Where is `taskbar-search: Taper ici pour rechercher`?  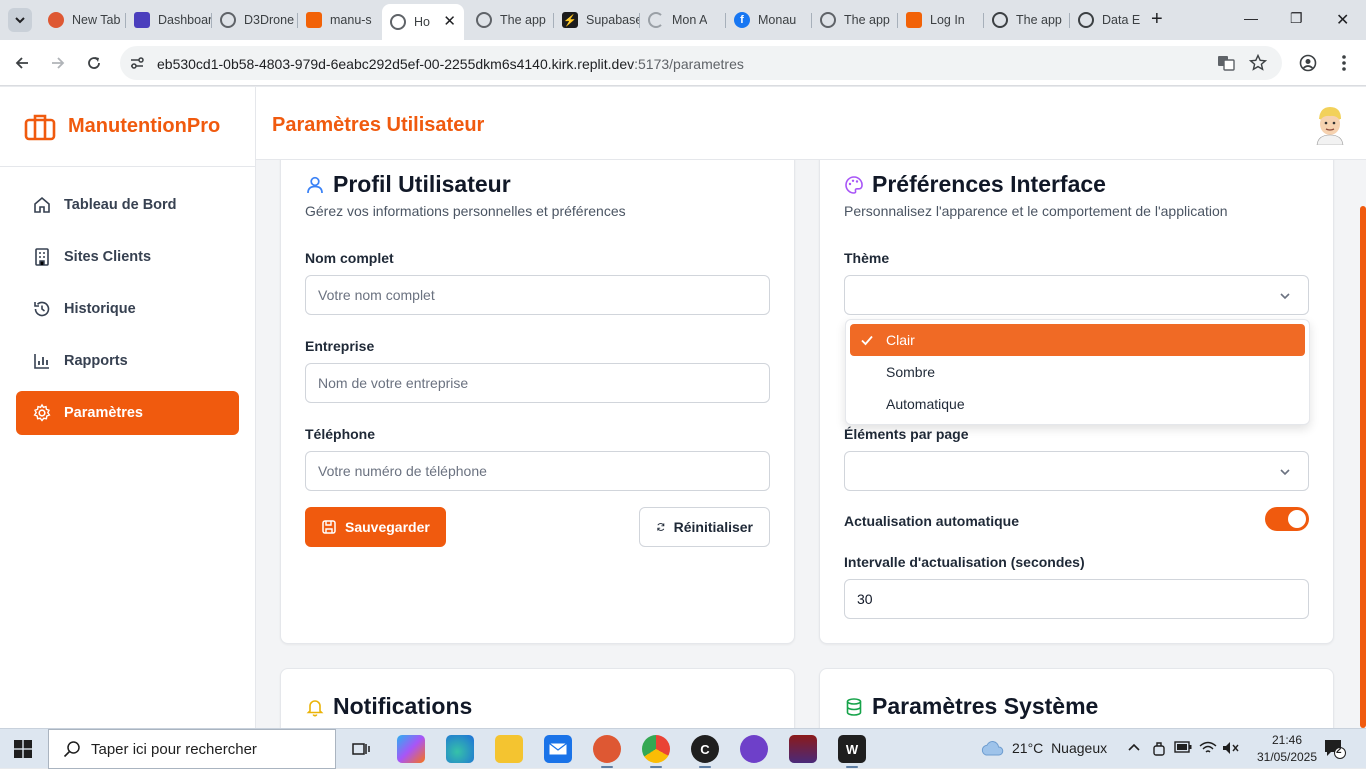
taskbar-search: Taper ici pour rechercher is located at coordinates (192, 749).